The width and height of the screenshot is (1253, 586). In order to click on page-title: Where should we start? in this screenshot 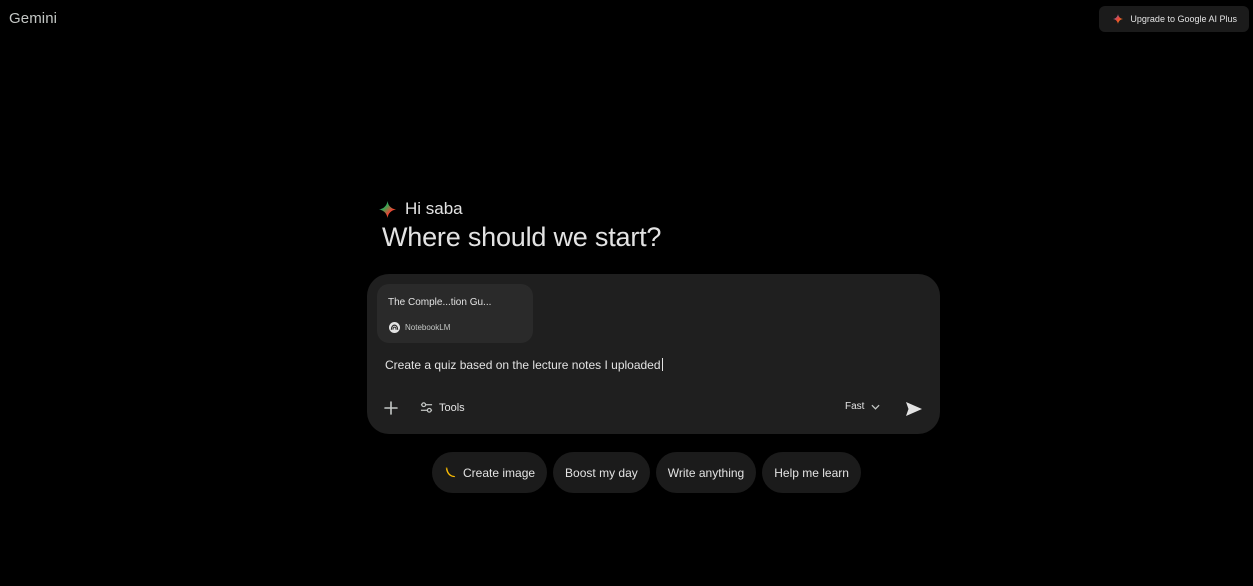, I will do `click(522, 237)`.